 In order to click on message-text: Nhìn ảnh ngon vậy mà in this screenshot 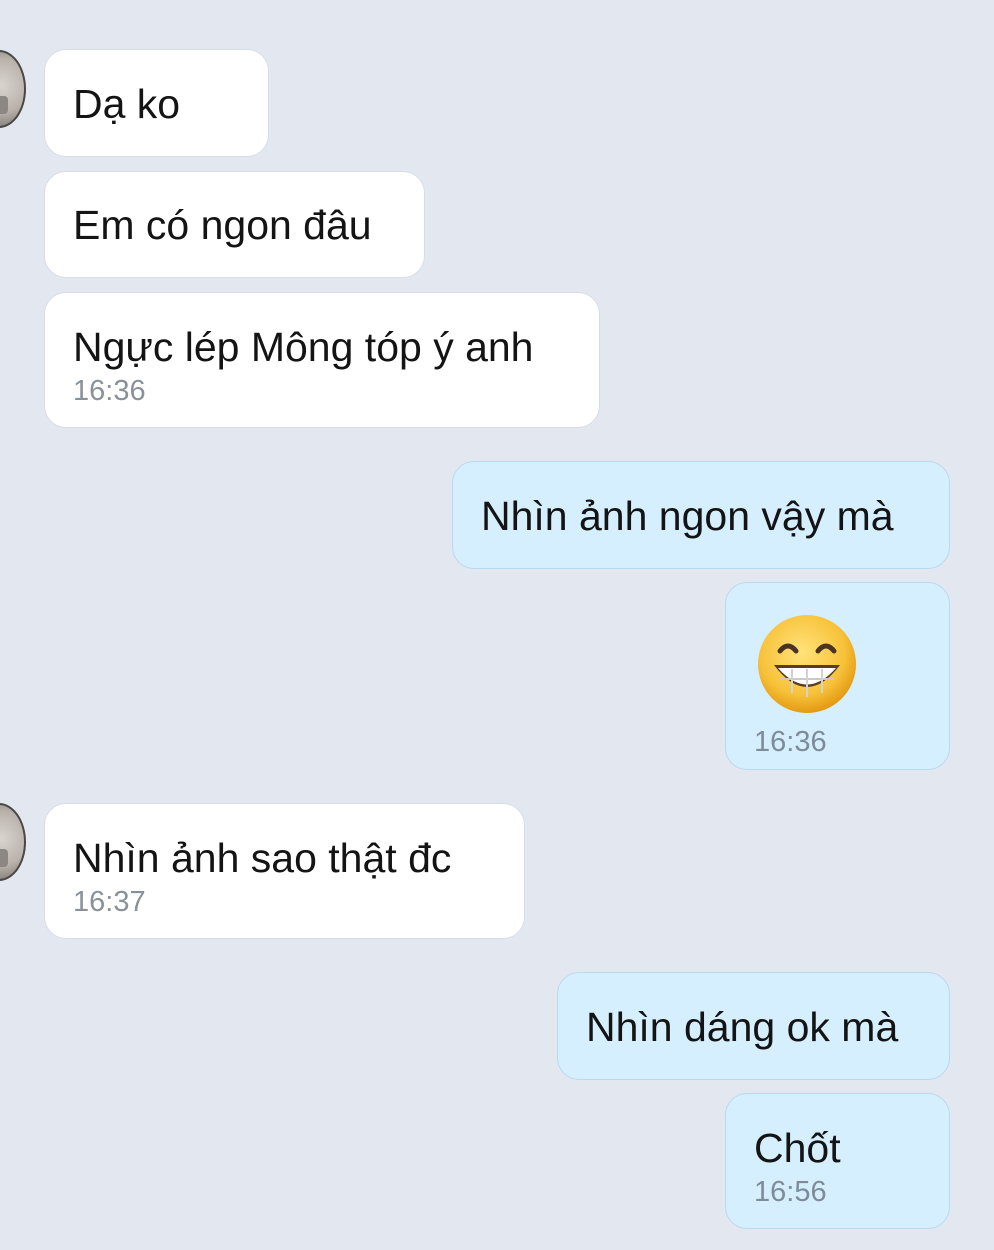, I will do `click(687, 516)`.